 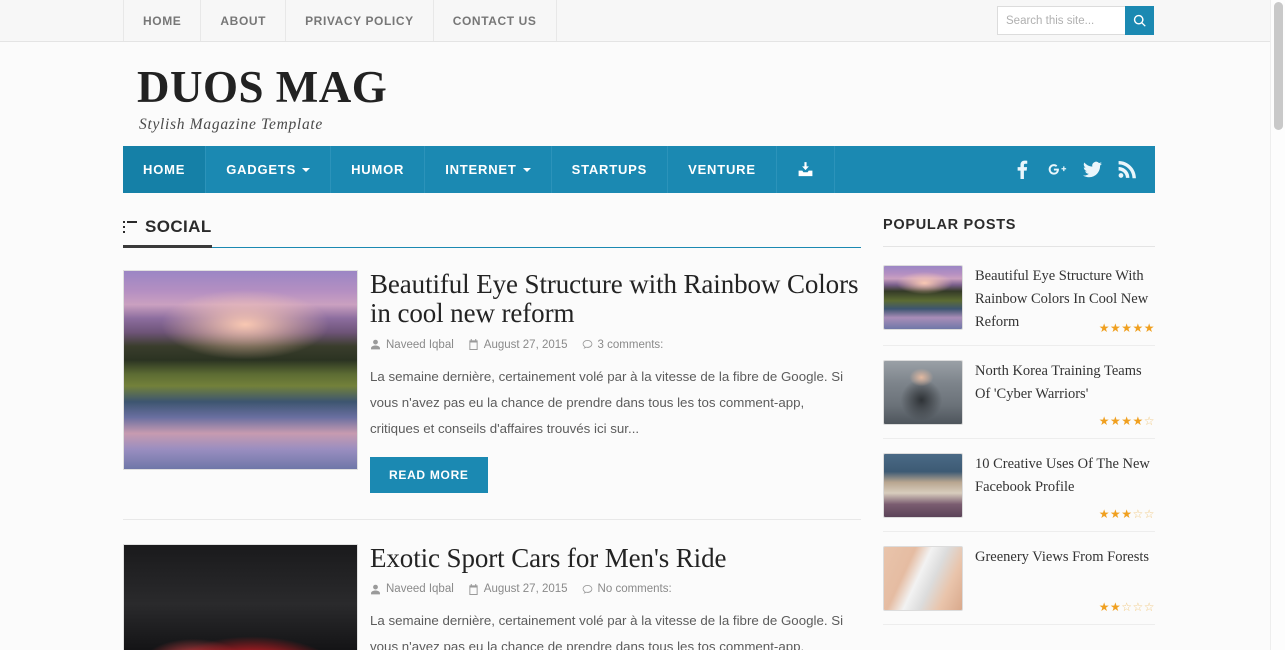 I want to click on nav-item-gadgets: GADGETS, so click(x=269, y=169).